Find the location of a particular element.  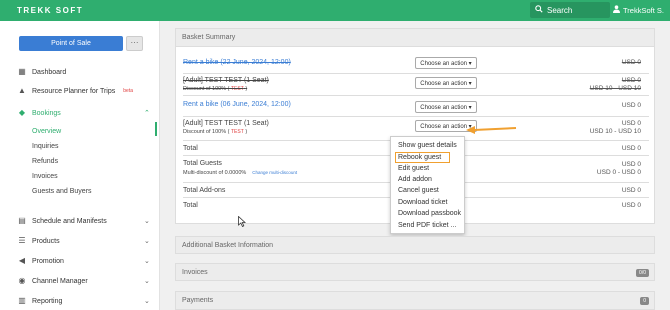

sidebar-subitem-refunds: Refunds is located at coordinates (45, 161).